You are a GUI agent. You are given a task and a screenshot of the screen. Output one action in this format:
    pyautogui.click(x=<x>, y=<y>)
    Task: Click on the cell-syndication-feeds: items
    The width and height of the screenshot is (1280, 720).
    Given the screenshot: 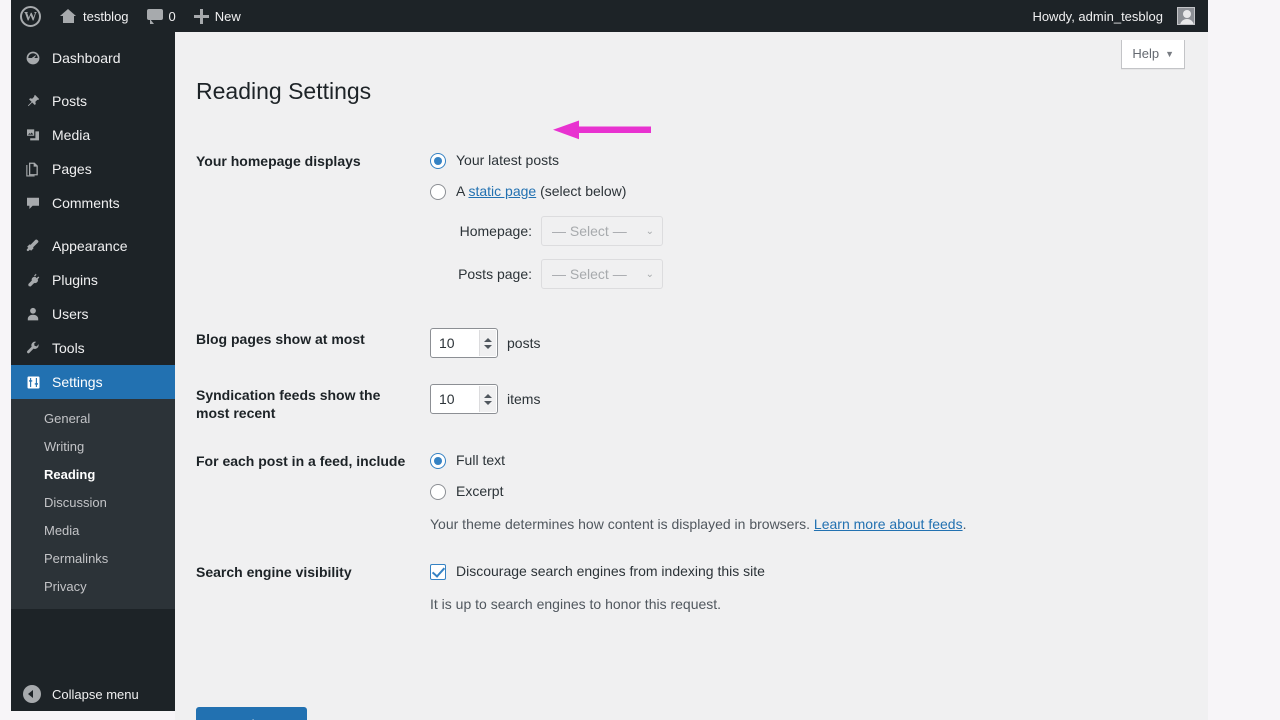 What is the action you would take?
    pyautogui.click(x=788, y=404)
    